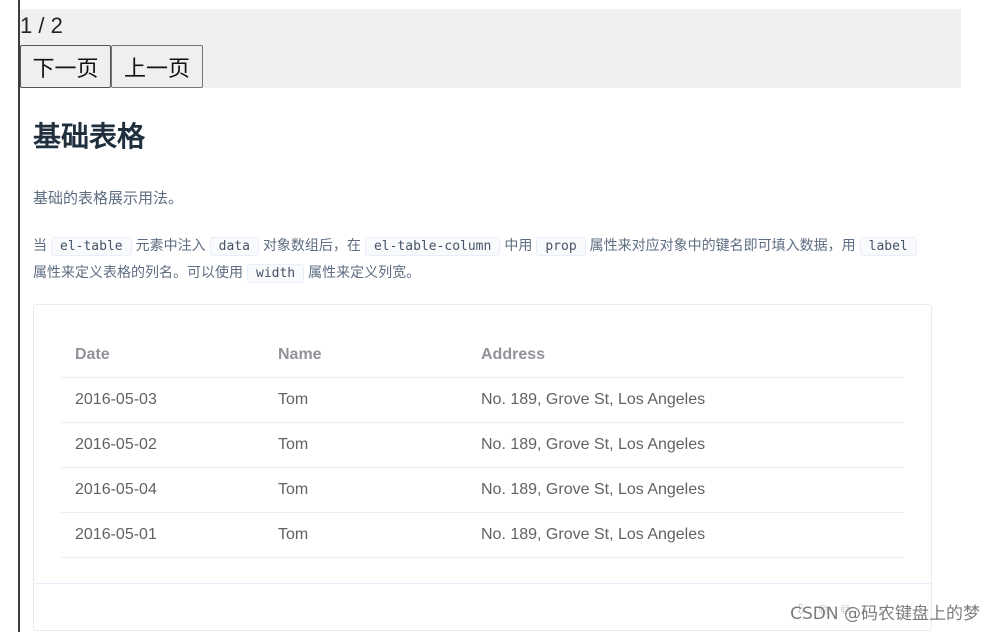 This screenshot has height=632, width=996. Describe the element at coordinates (170, 246) in the screenshot. I see `para-text: 元素中注入` at that location.